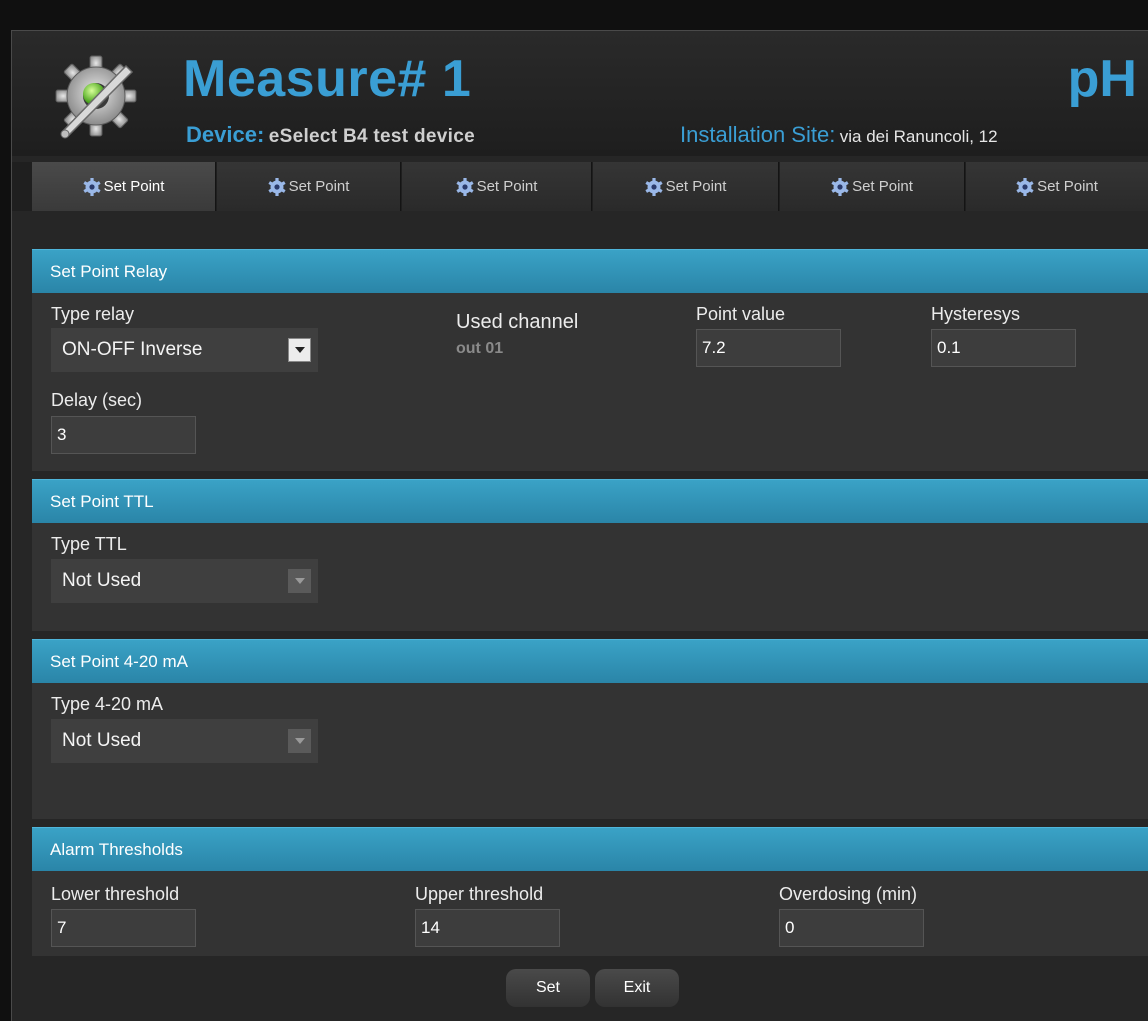 The height and width of the screenshot is (1021, 1148). Describe the element at coordinates (1102, 79) in the screenshot. I see `measure-unit: pH` at that location.